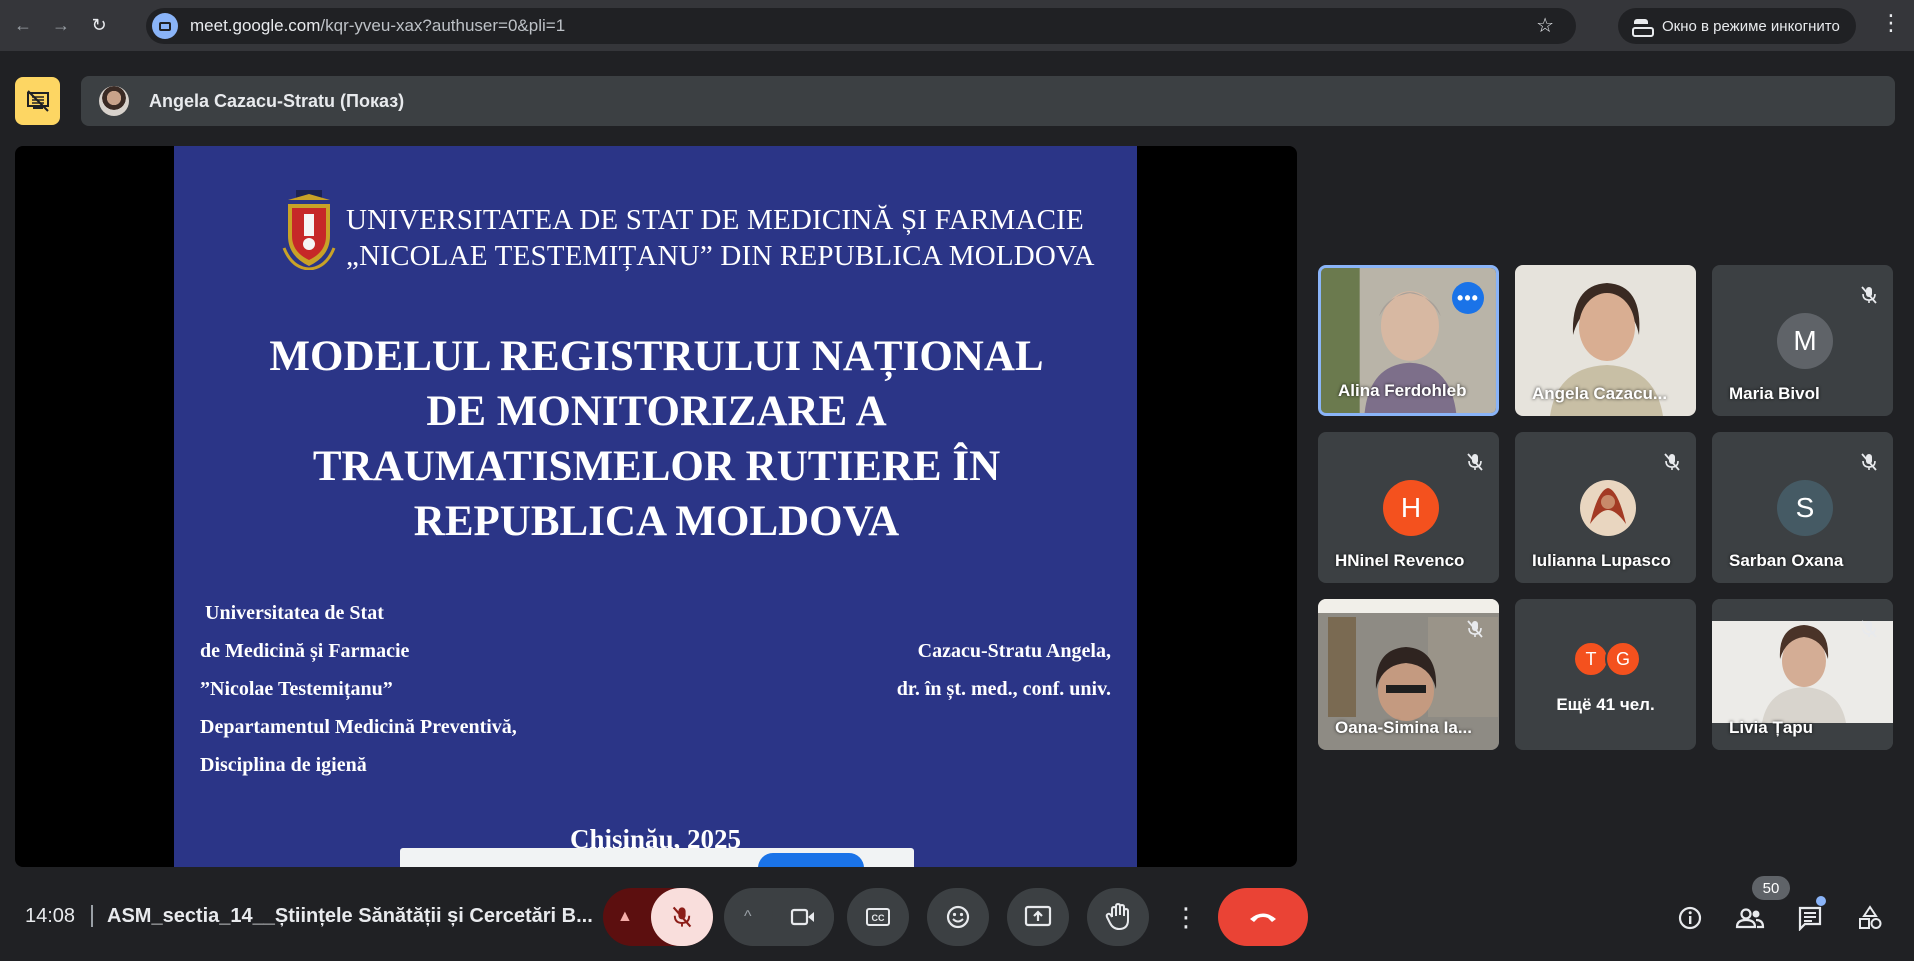  I want to click on raise-hand-button, so click(1118, 917).